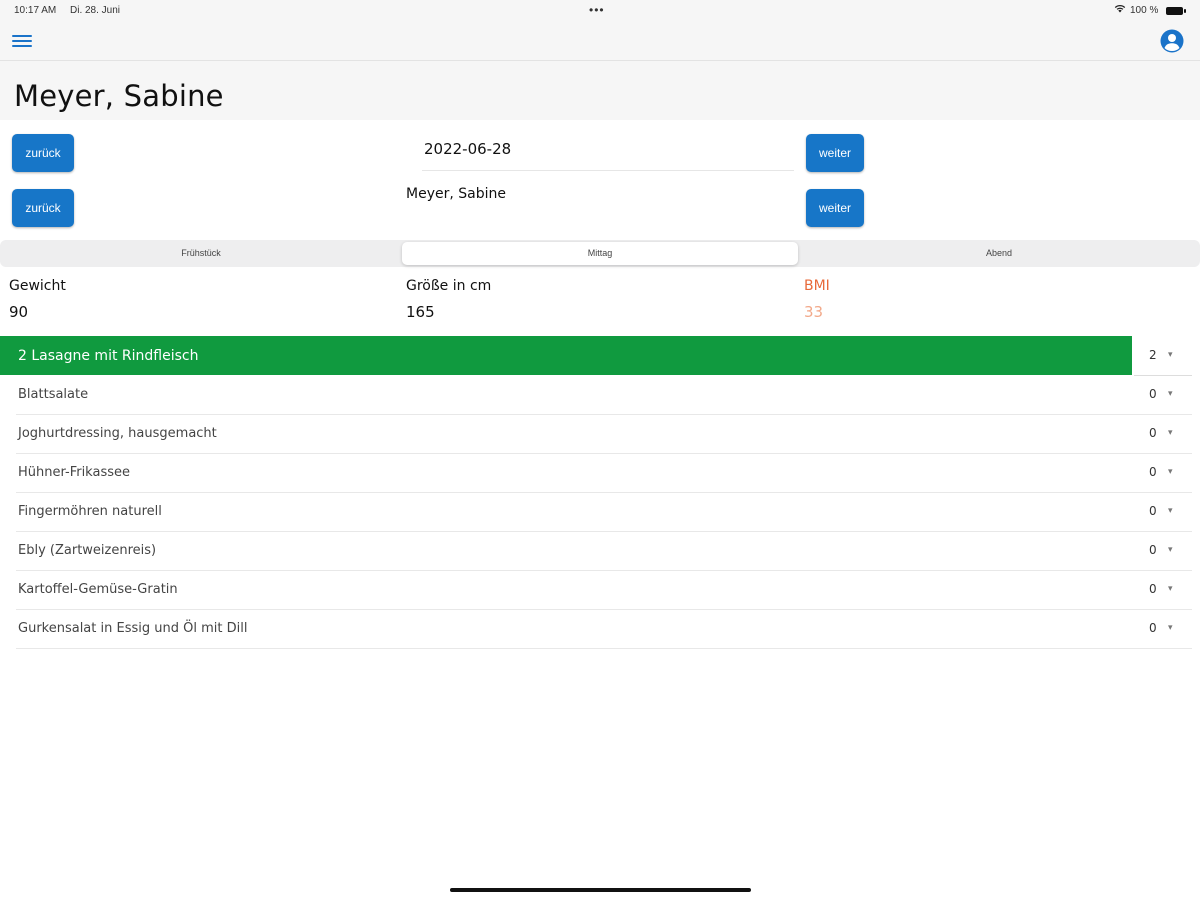 Image resolution: width=1200 pixels, height=900 pixels. Describe the element at coordinates (600, 41) in the screenshot. I see `navigation-bar` at that location.